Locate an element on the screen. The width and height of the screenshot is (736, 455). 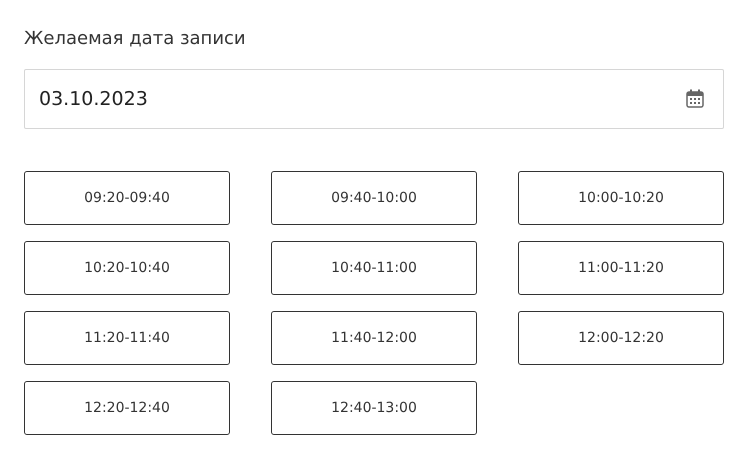
time-slot-button: 12:00-12:20 is located at coordinates (621, 338).